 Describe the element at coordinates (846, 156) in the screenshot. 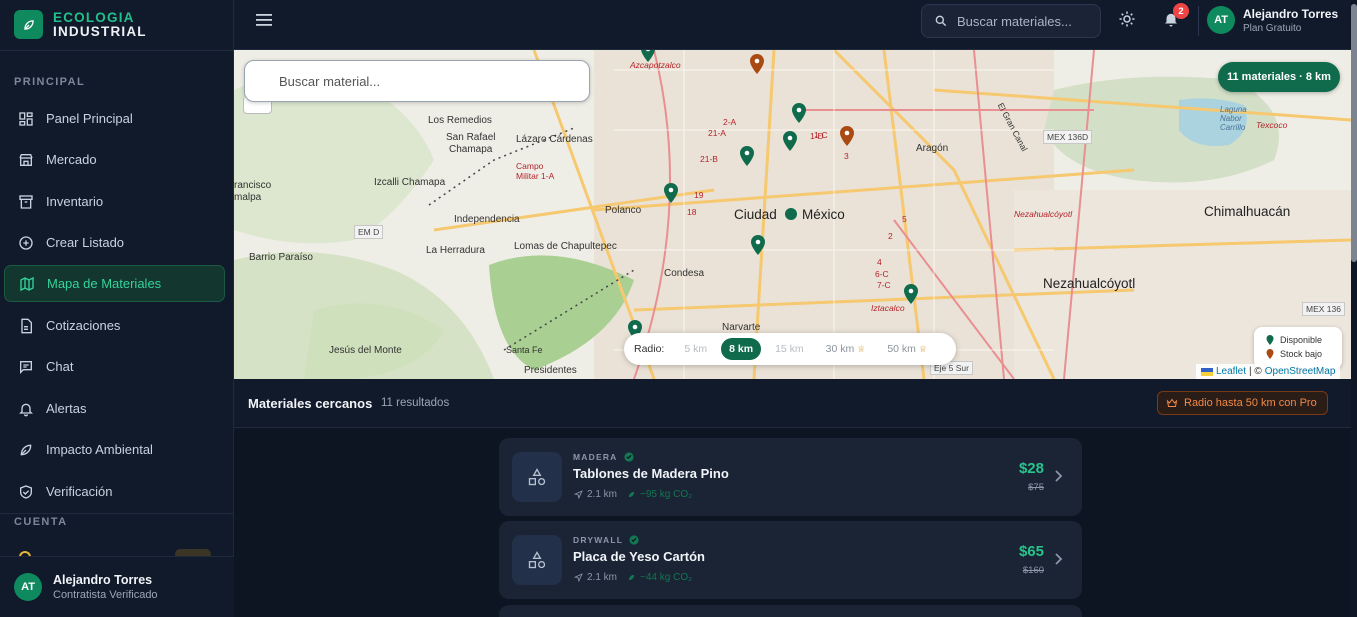

I see `road-mark: 3` at that location.